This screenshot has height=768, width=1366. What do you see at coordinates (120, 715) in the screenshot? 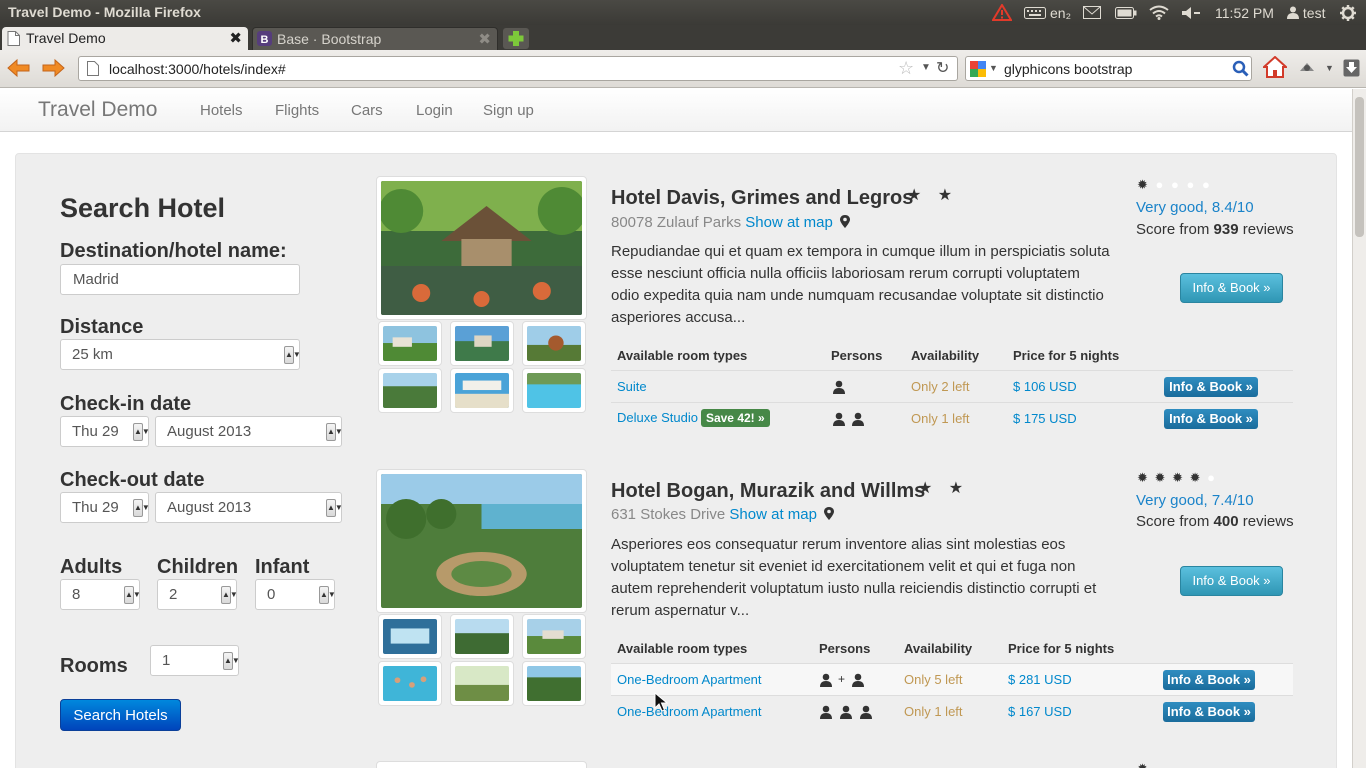
I see `search-hotels-button: Search Hotels` at bounding box center [120, 715].